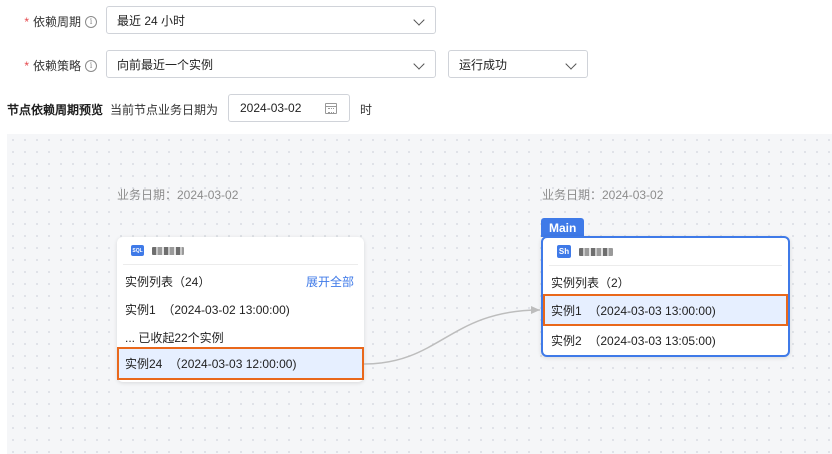 This screenshot has width=832, height=454. Describe the element at coordinates (535, 310) in the screenshot. I see `arrow-head-icon` at that location.